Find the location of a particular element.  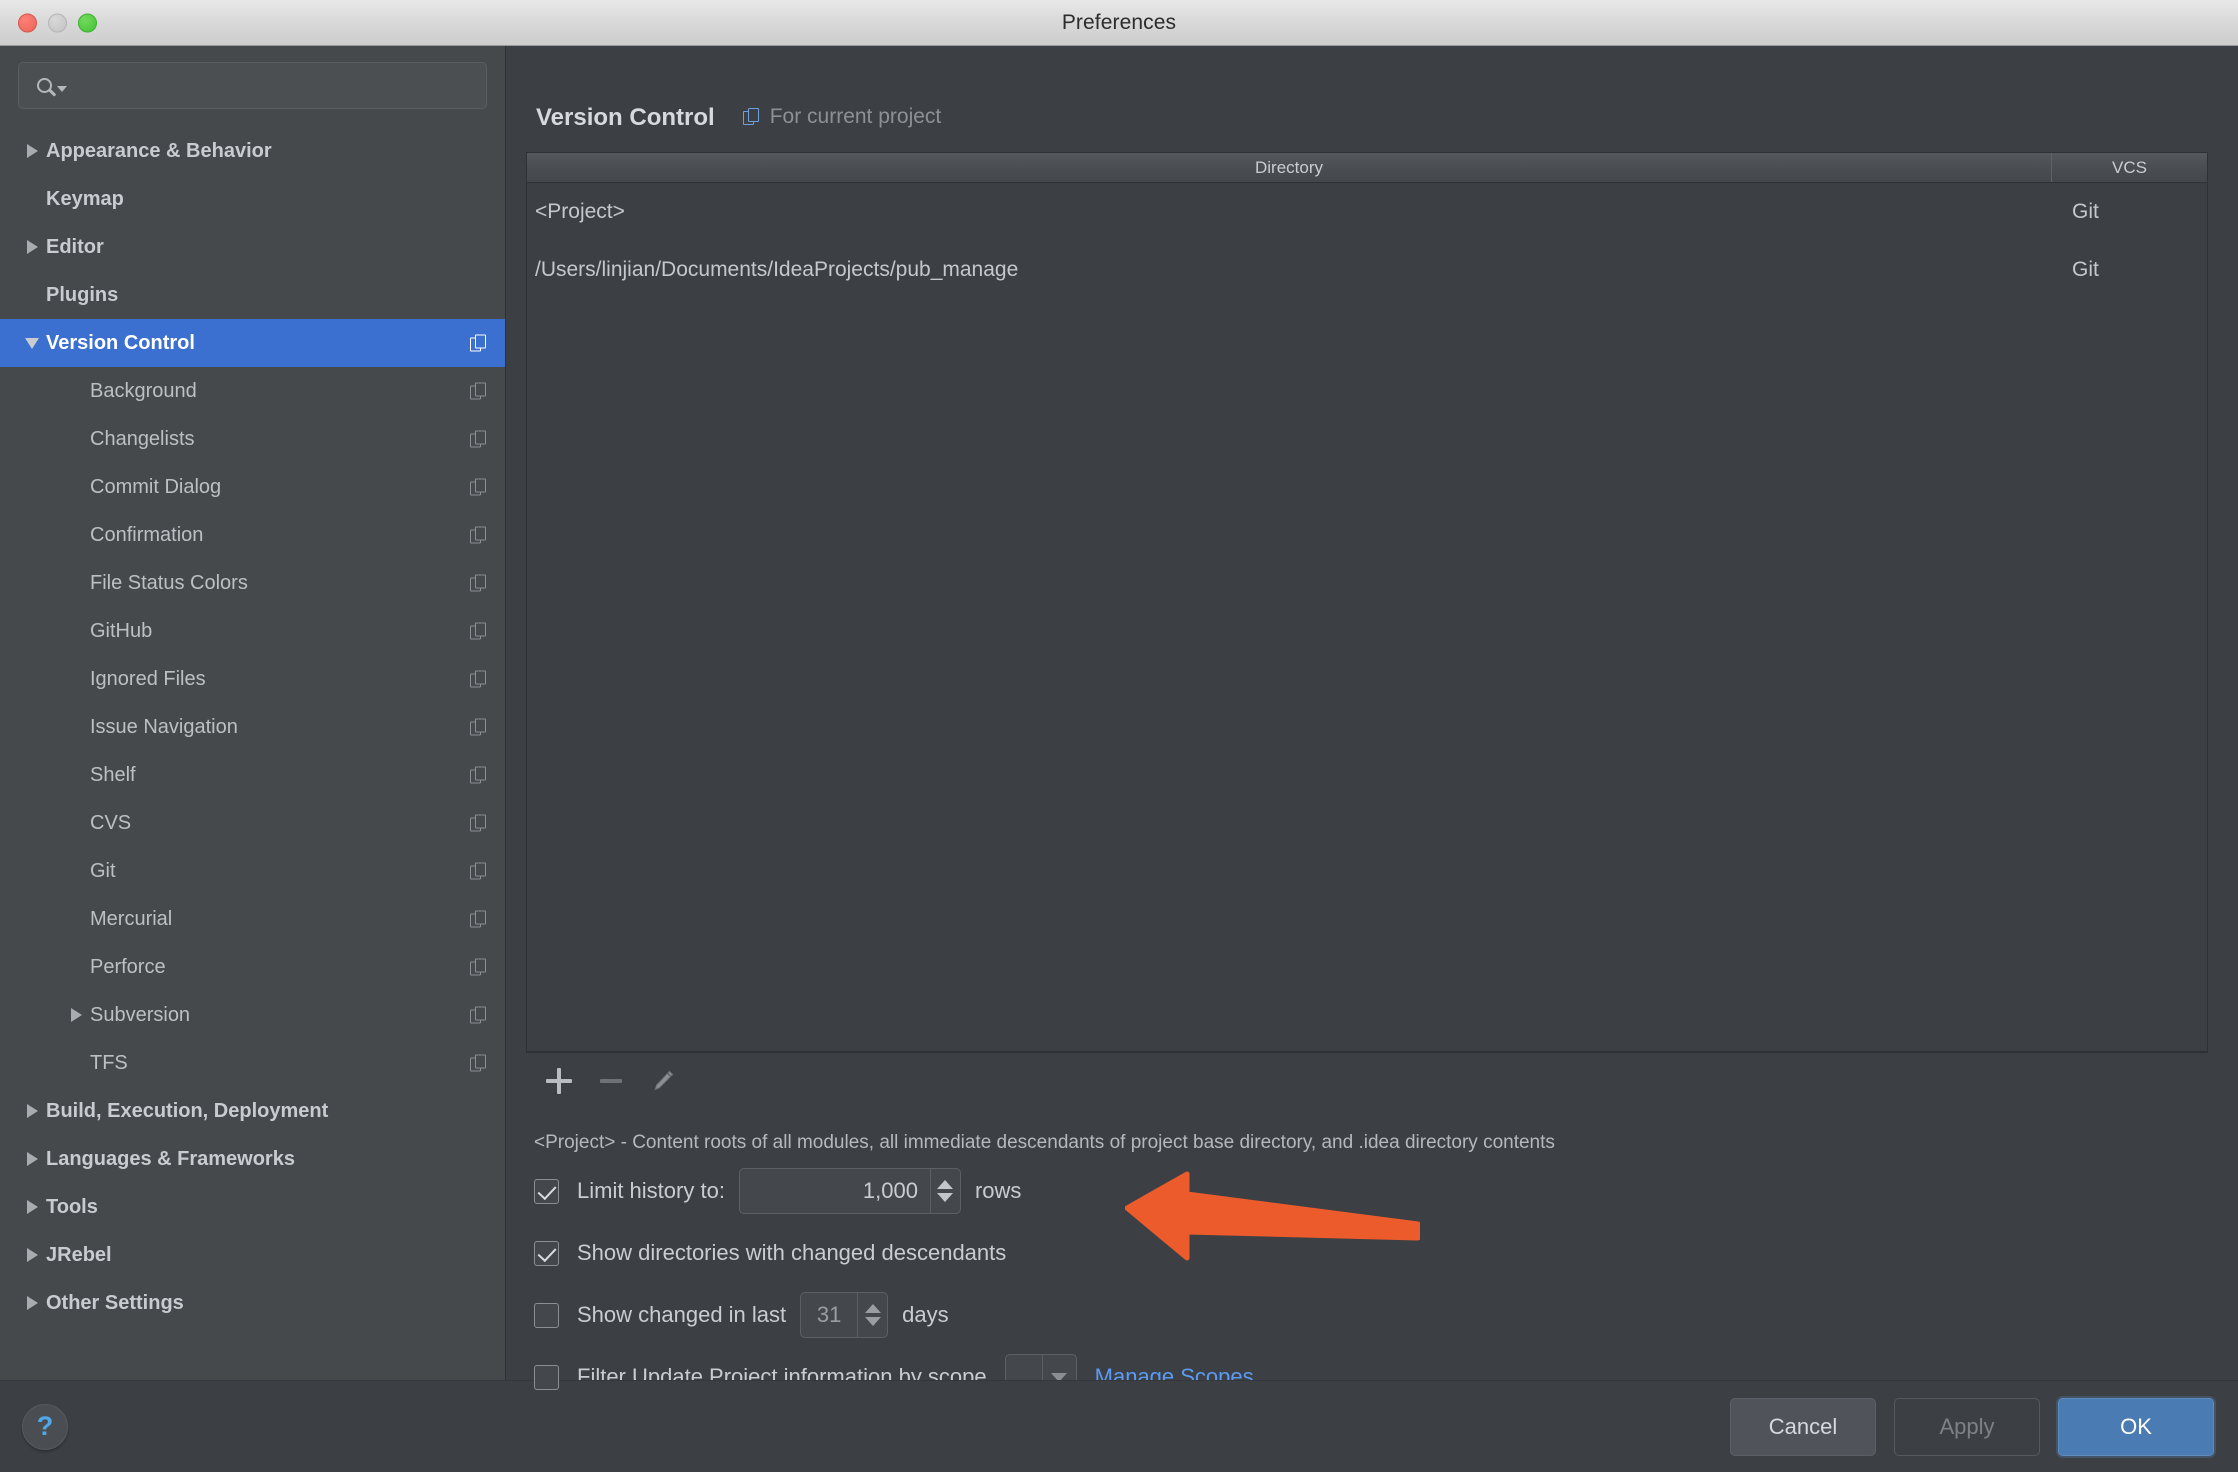

sidebar-item-label: Background is located at coordinates (143, 390).